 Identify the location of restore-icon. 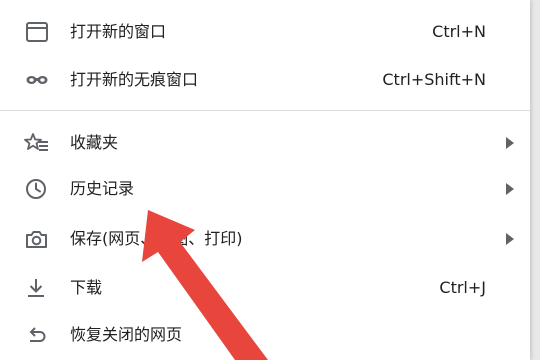
(37, 335).